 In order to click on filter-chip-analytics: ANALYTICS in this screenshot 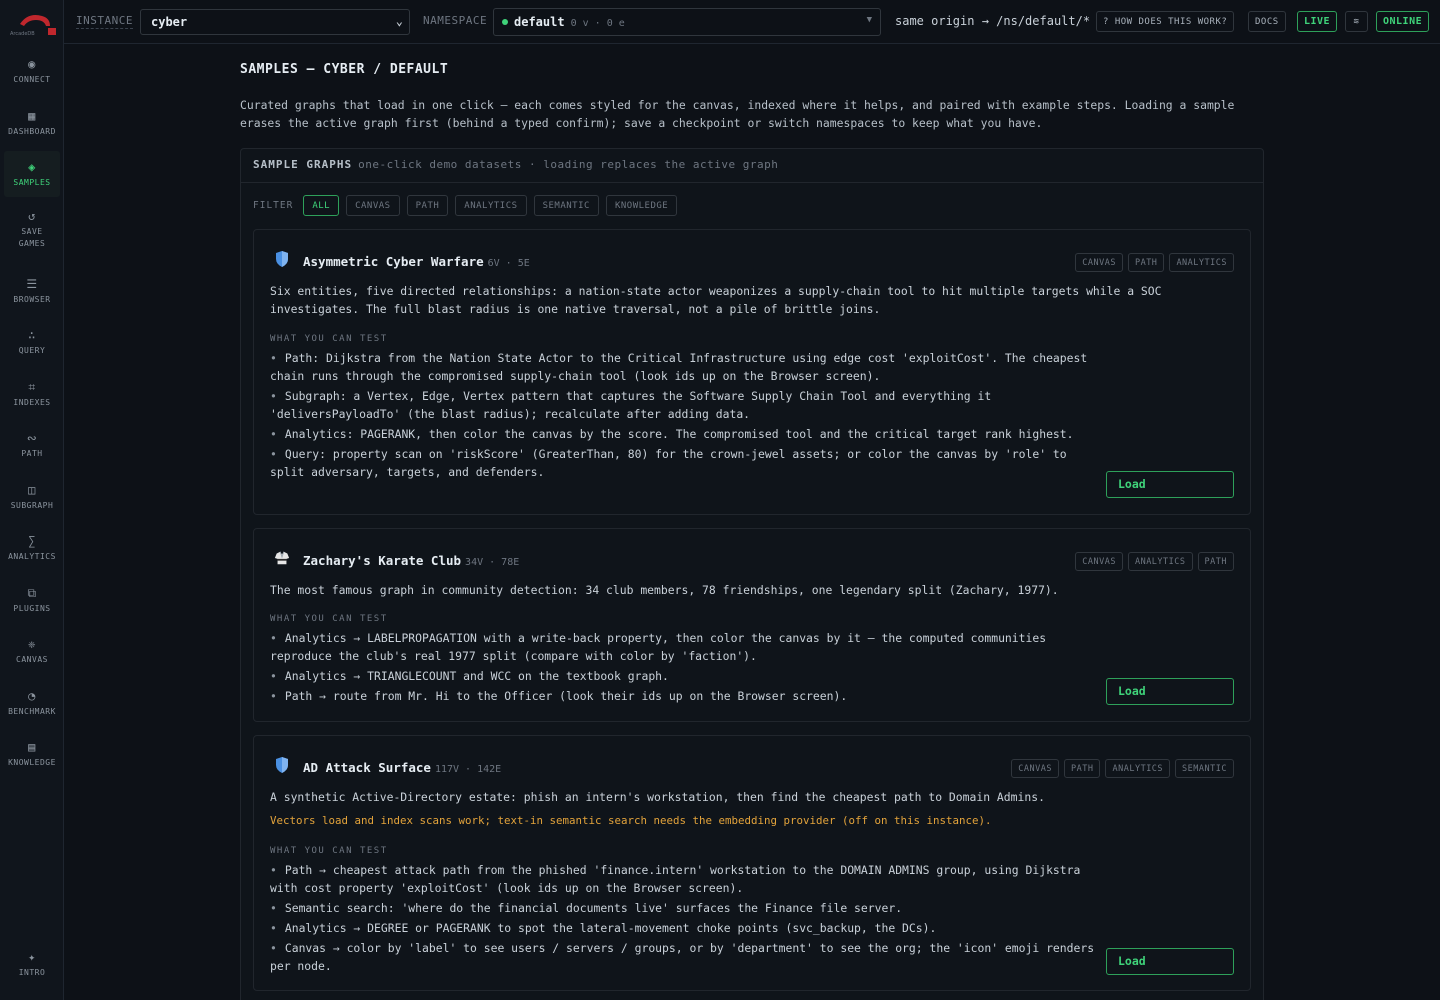, I will do `click(491, 205)`.